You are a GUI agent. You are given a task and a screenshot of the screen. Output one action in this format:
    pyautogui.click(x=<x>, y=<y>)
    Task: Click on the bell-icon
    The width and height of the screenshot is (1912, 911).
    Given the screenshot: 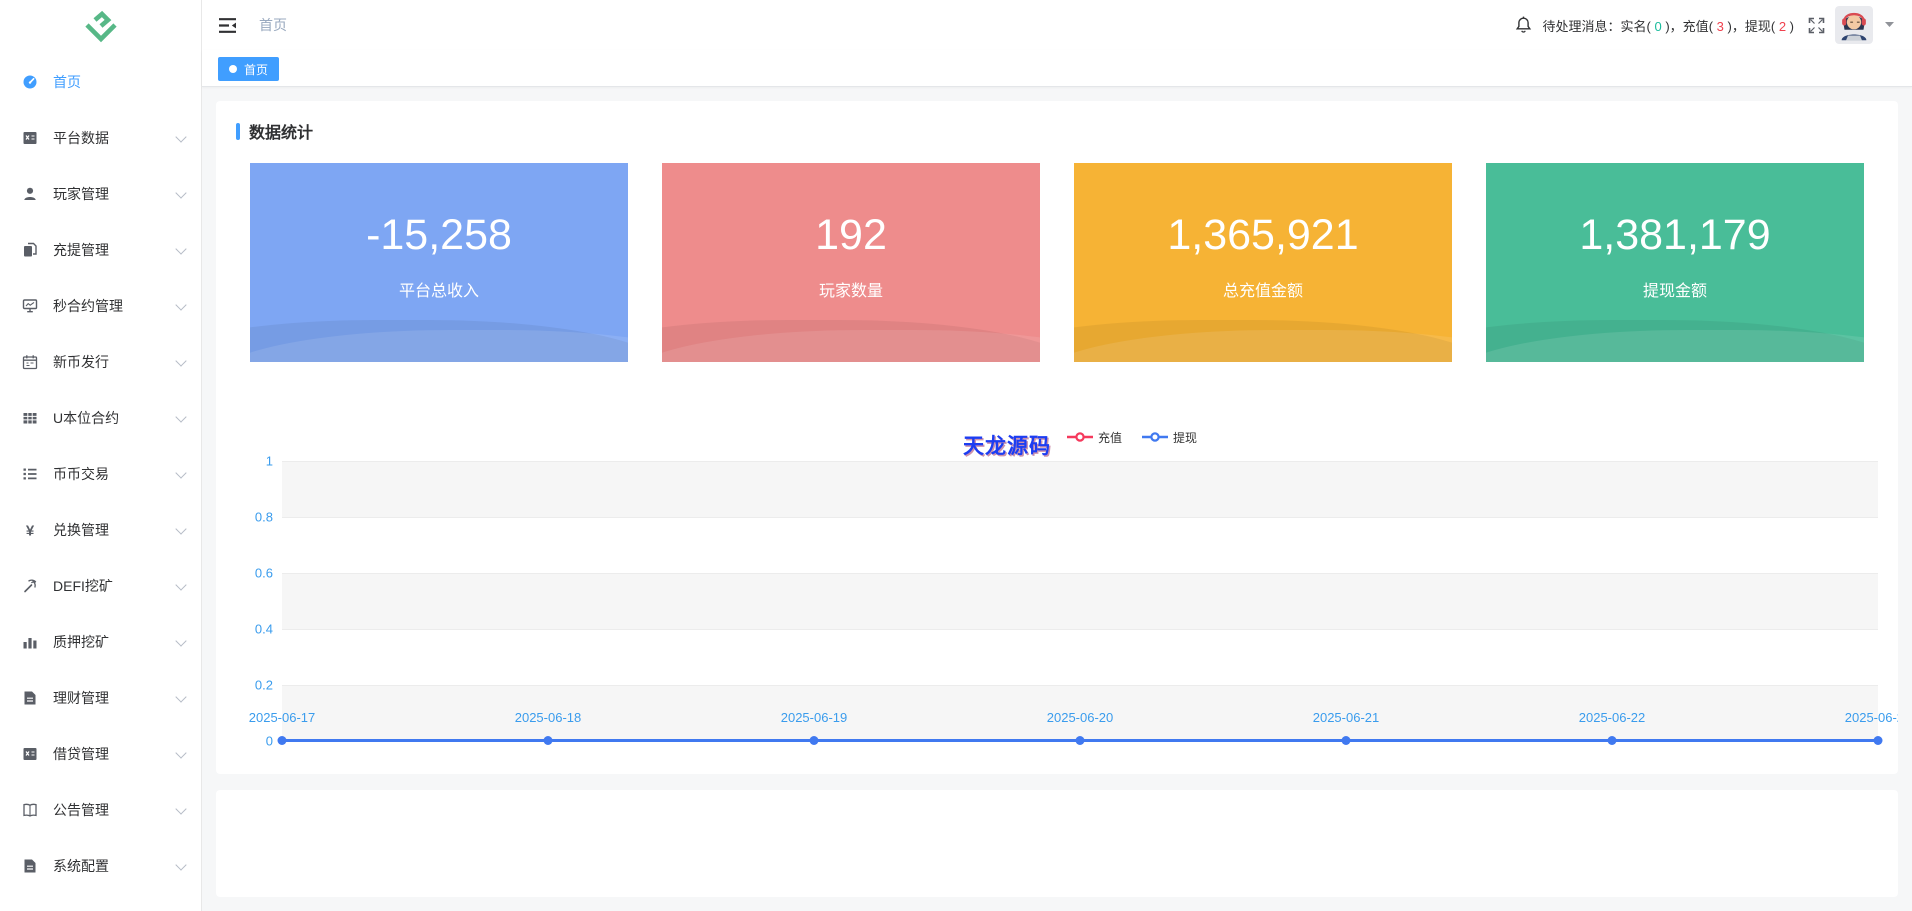 What is the action you would take?
    pyautogui.click(x=1523, y=25)
    